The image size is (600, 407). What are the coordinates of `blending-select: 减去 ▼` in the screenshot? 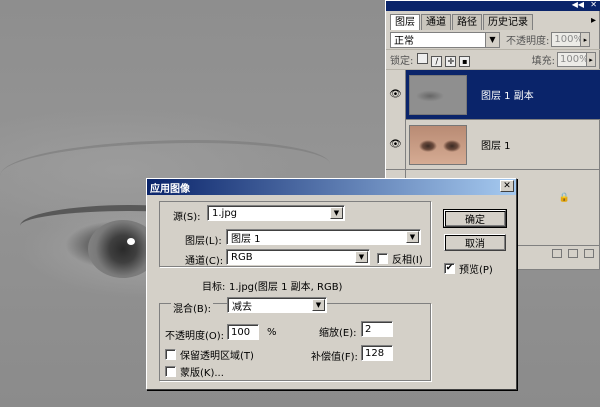 It's located at (277, 305).